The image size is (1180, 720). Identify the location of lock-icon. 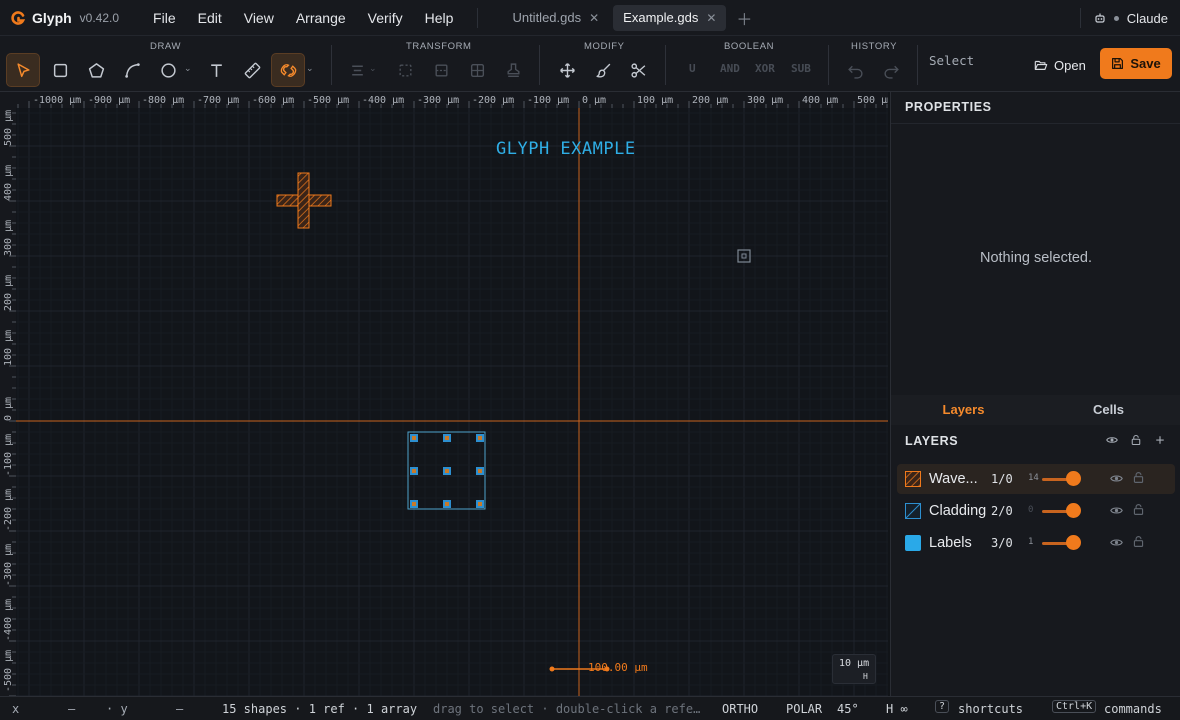
(1136, 440).